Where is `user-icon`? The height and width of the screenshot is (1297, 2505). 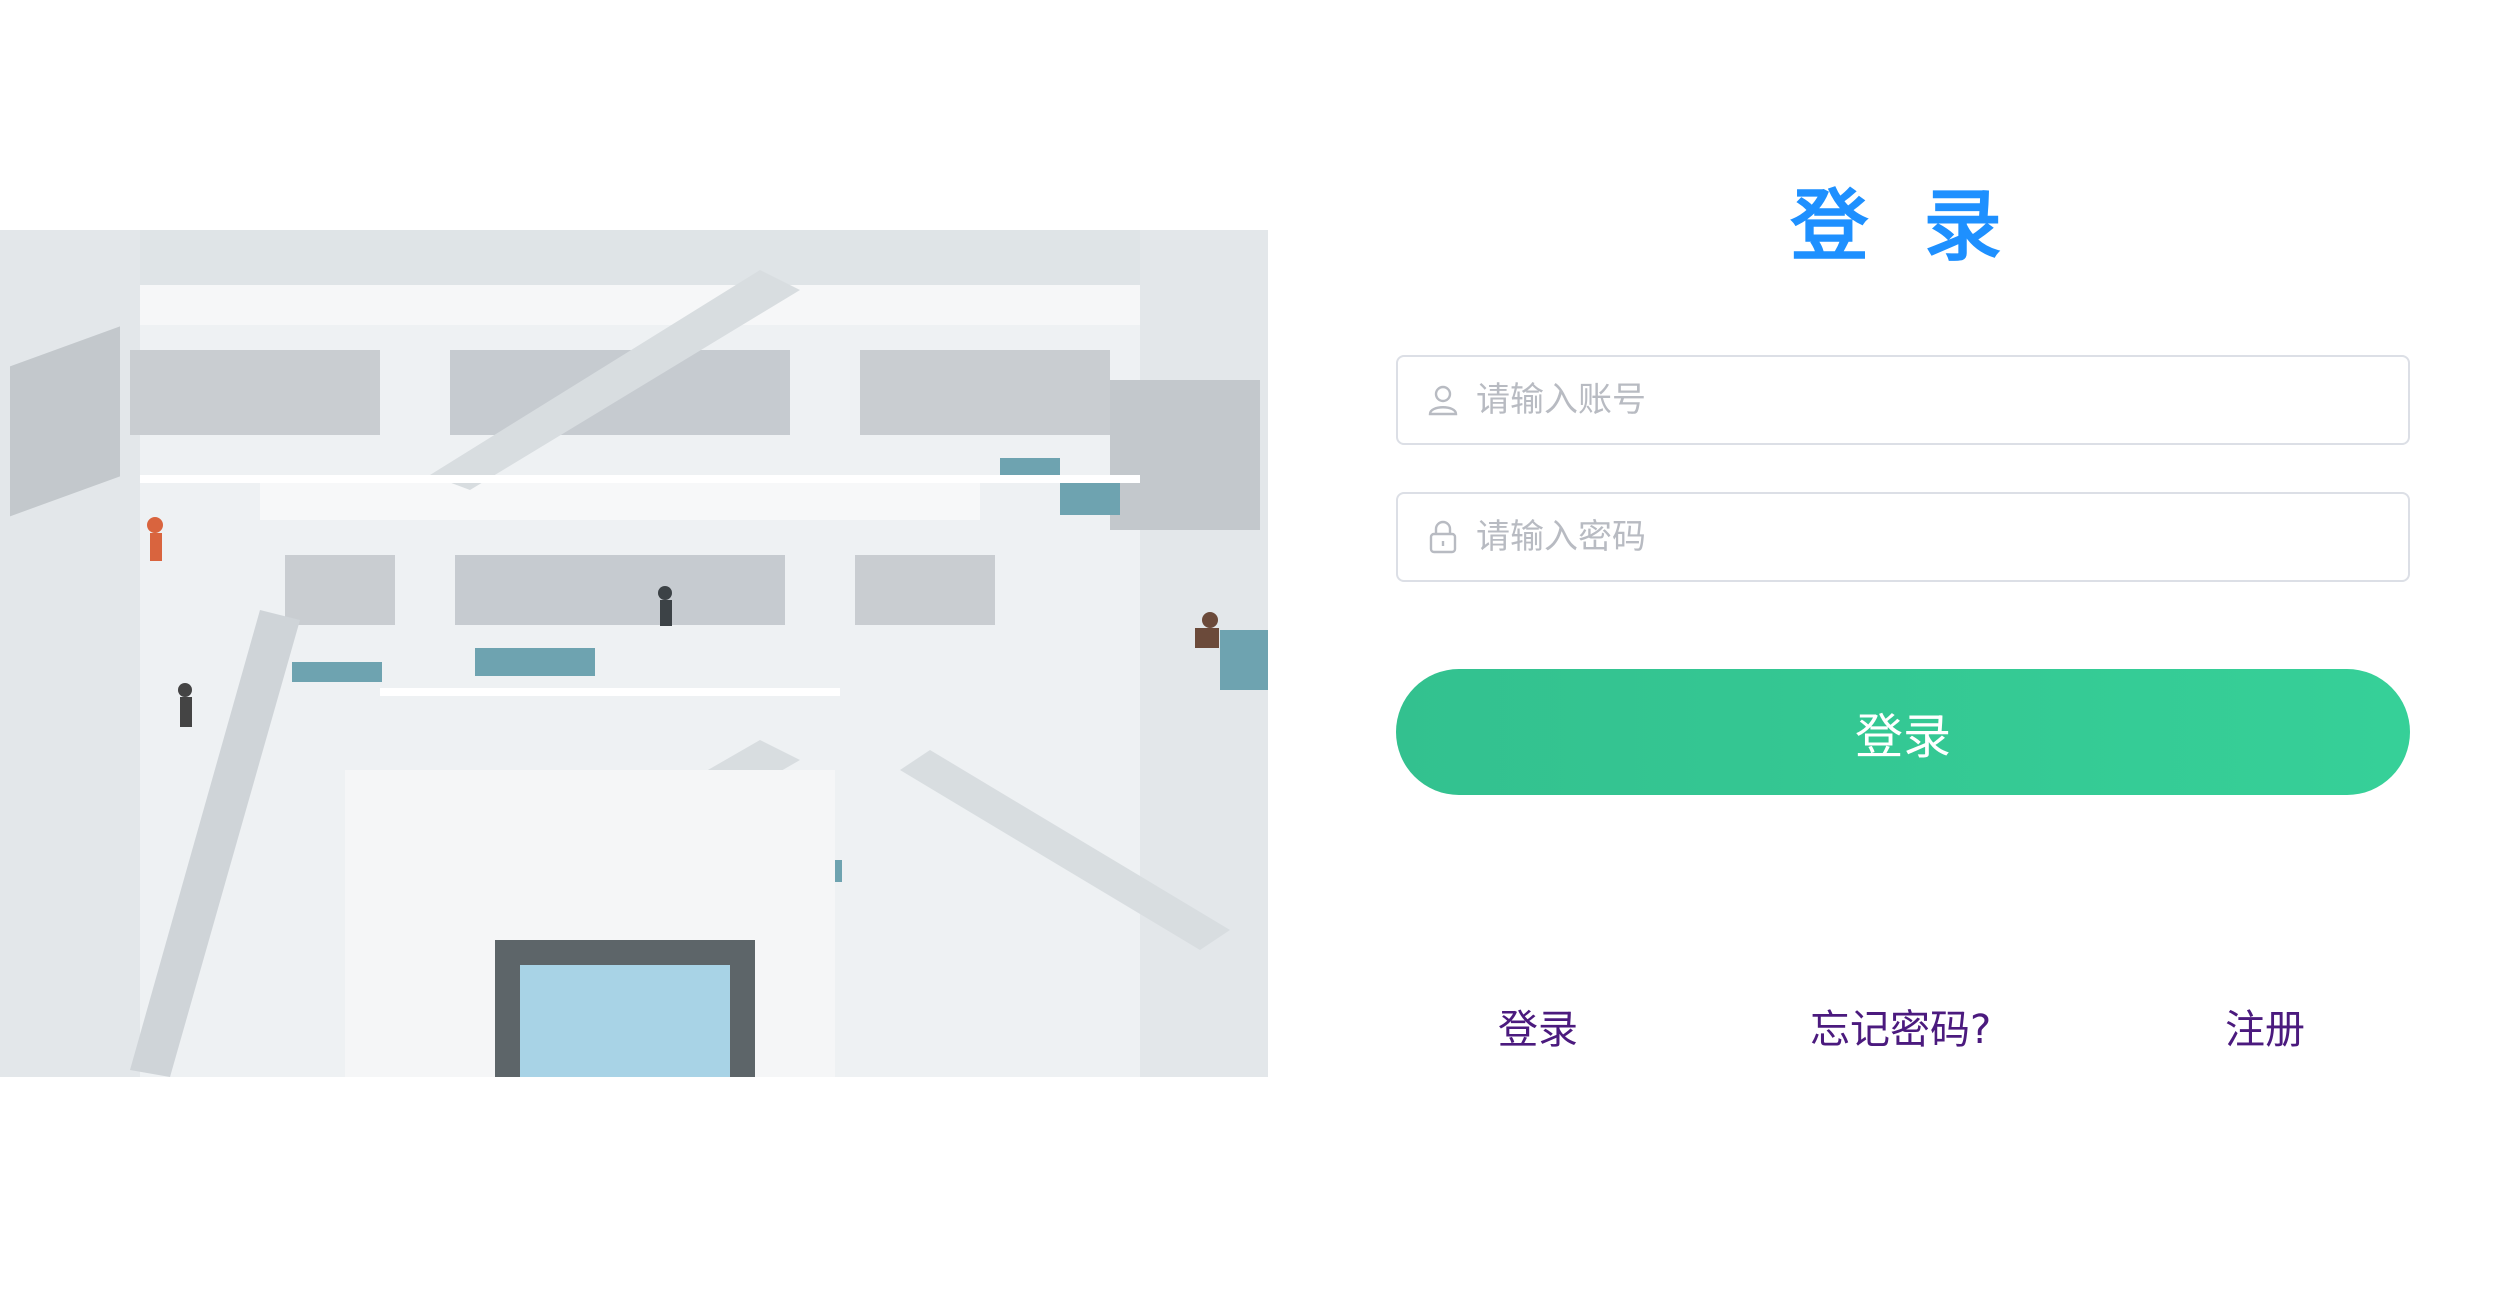 user-icon is located at coordinates (1443, 400).